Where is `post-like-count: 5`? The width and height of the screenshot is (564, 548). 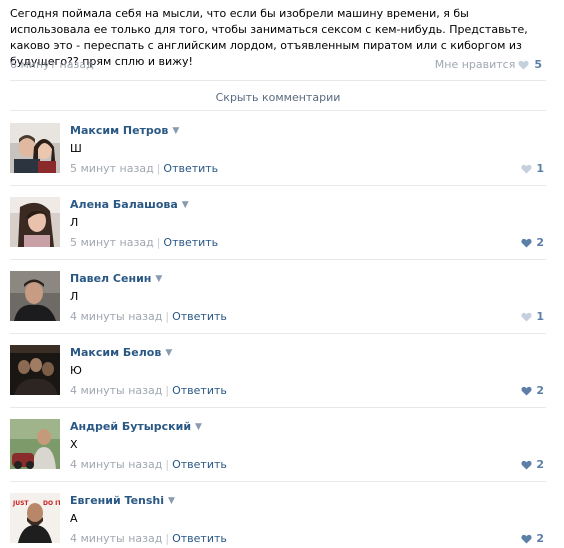 post-like-count: 5 is located at coordinates (538, 64).